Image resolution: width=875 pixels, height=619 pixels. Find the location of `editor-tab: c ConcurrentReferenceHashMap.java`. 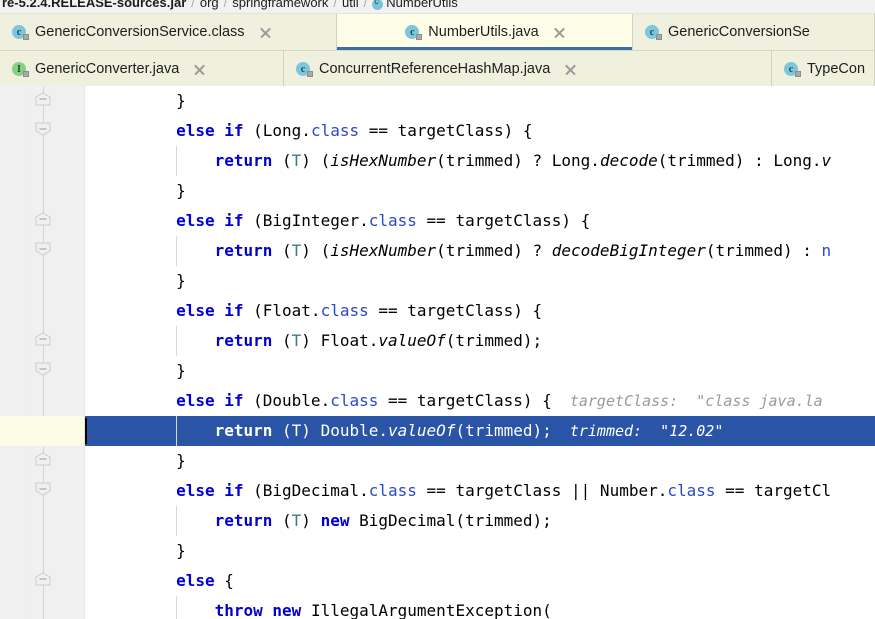

editor-tab: c ConcurrentReferenceHashMap.java is located at coordinates (528, 68).